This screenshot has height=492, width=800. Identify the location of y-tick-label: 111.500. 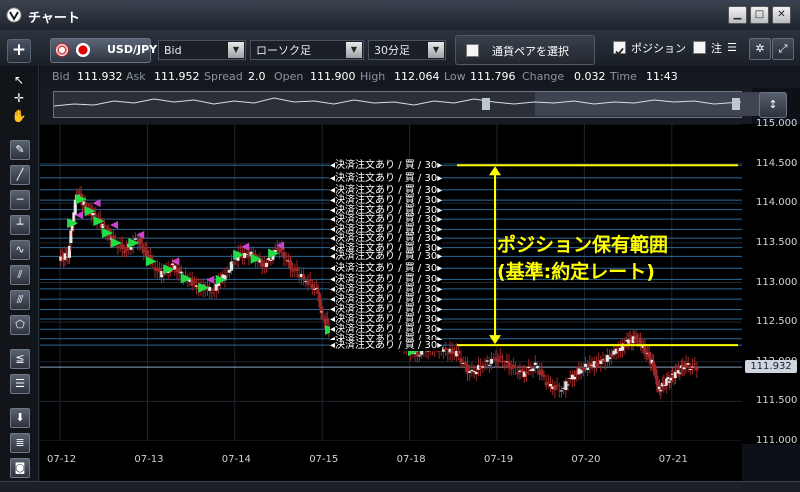
(777, 401).